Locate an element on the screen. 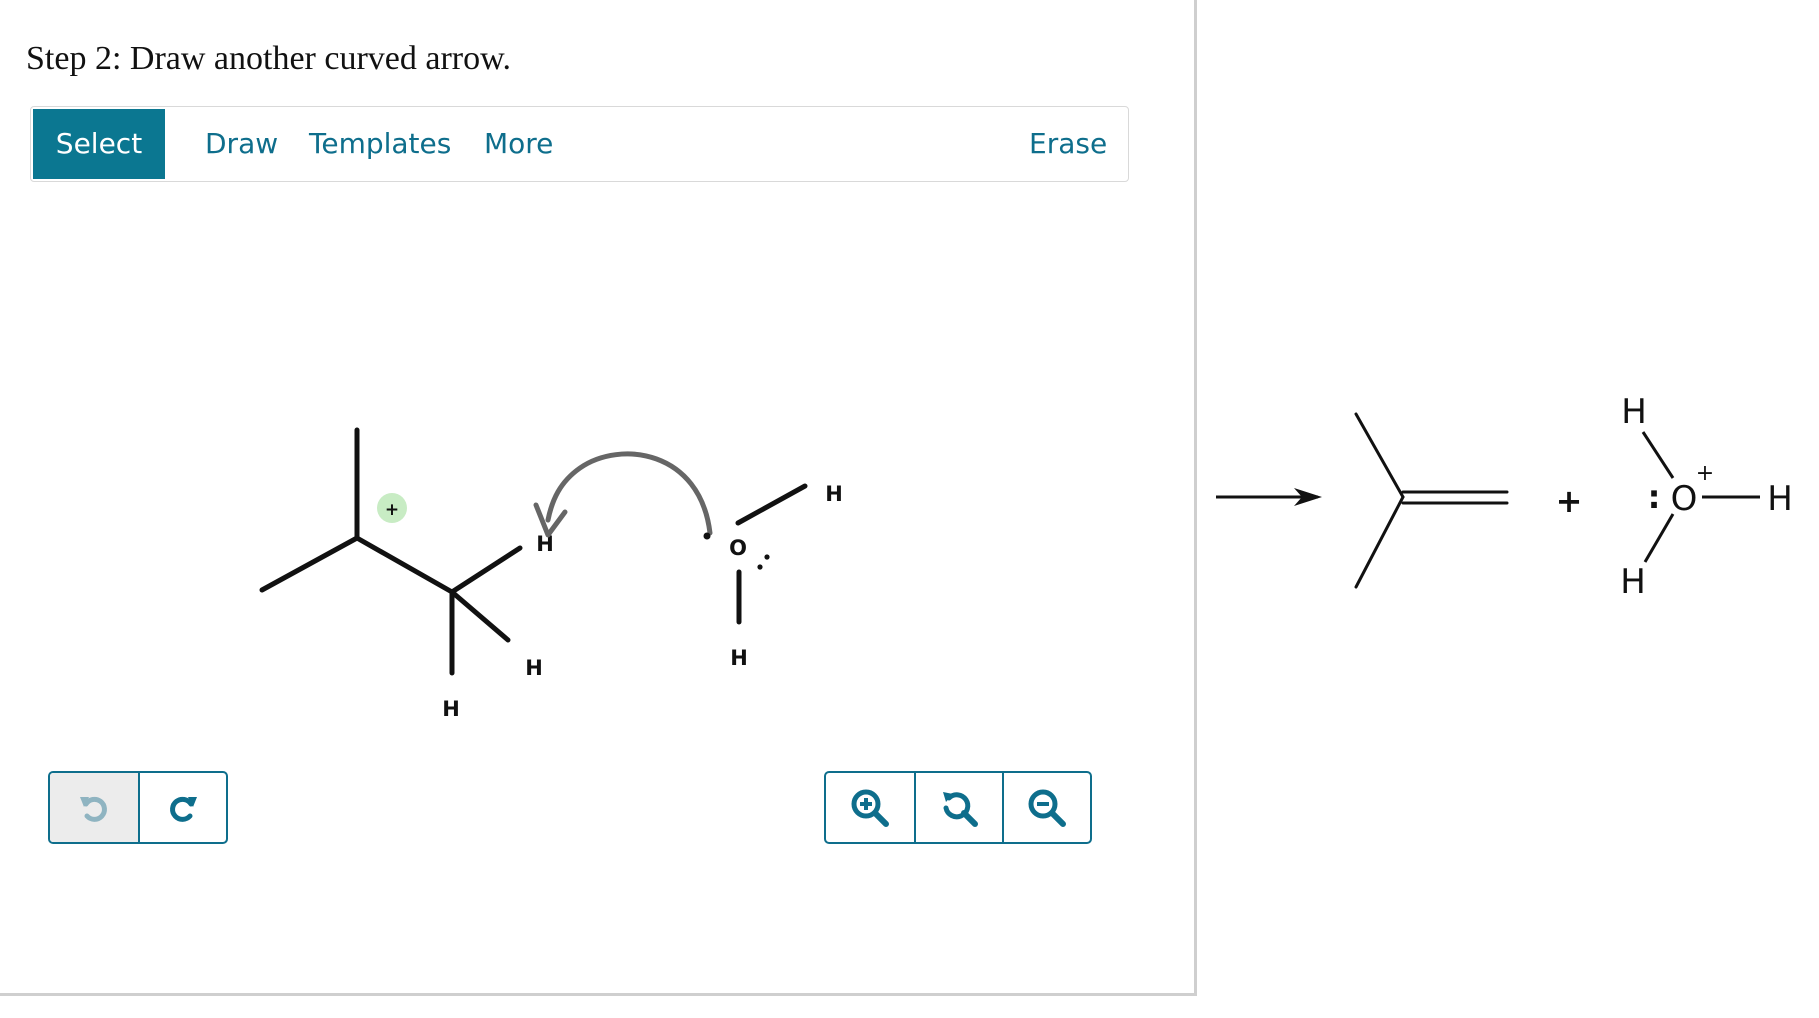 The image size is (1819, 1018). arrow-tail-electron is located at coordinates (707, 536).